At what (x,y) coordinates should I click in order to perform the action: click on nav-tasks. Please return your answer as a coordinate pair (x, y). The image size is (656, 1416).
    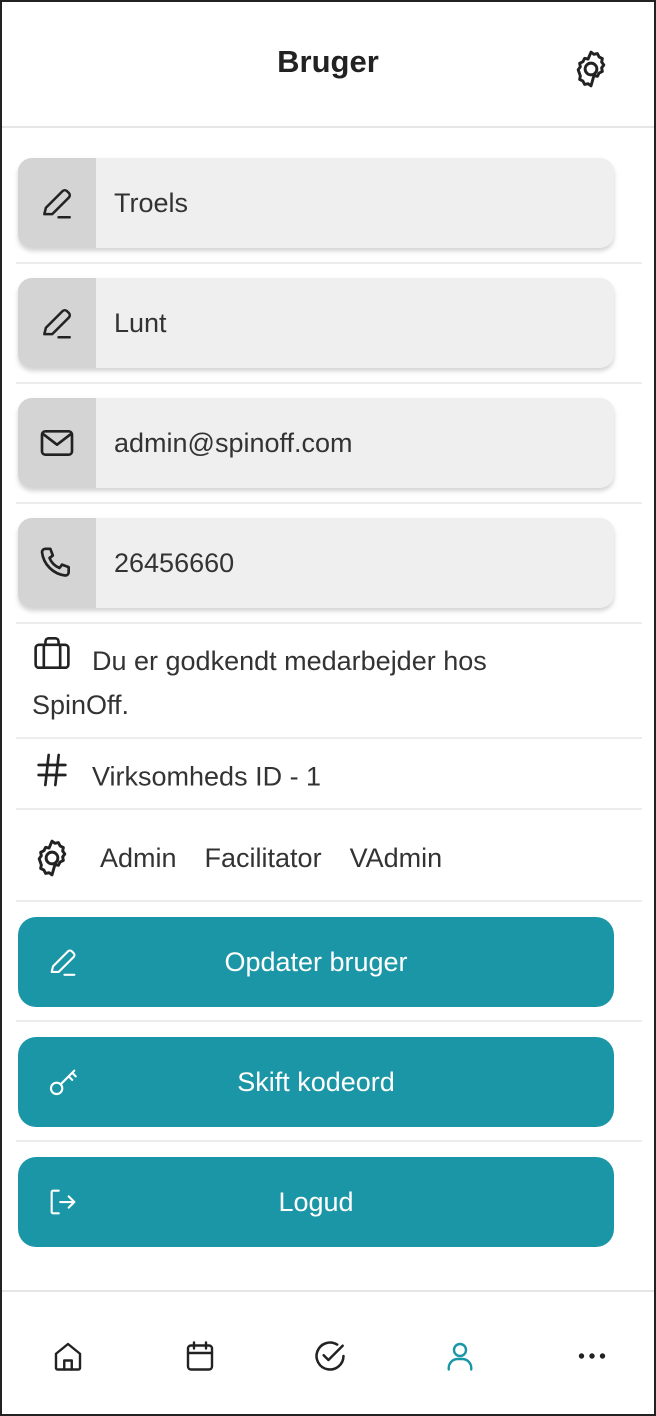
    Looking at the image, I should click on (330, 1356).